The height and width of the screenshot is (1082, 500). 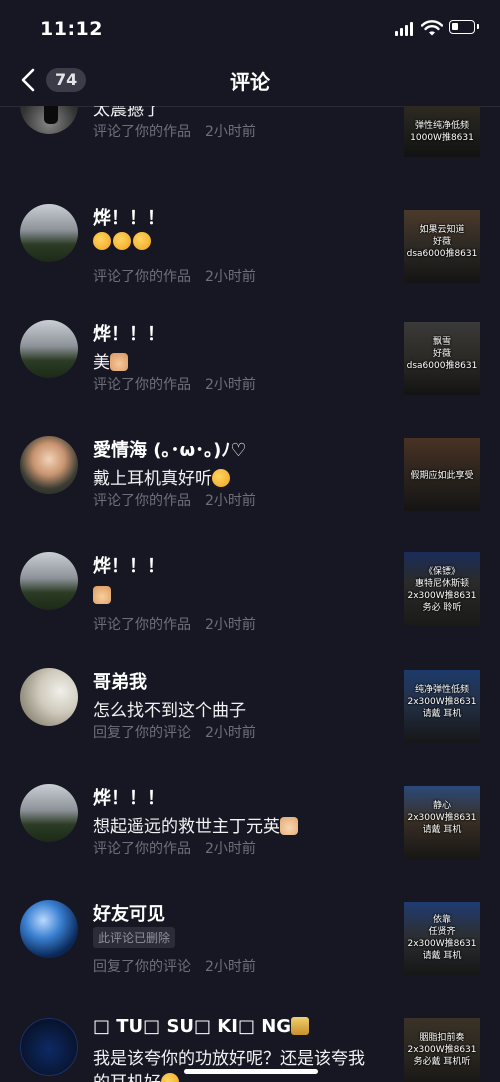 I want to click on post-thumbnail: 飘雪 好薇 dsa6000推8631, so click(x=442, y=358).